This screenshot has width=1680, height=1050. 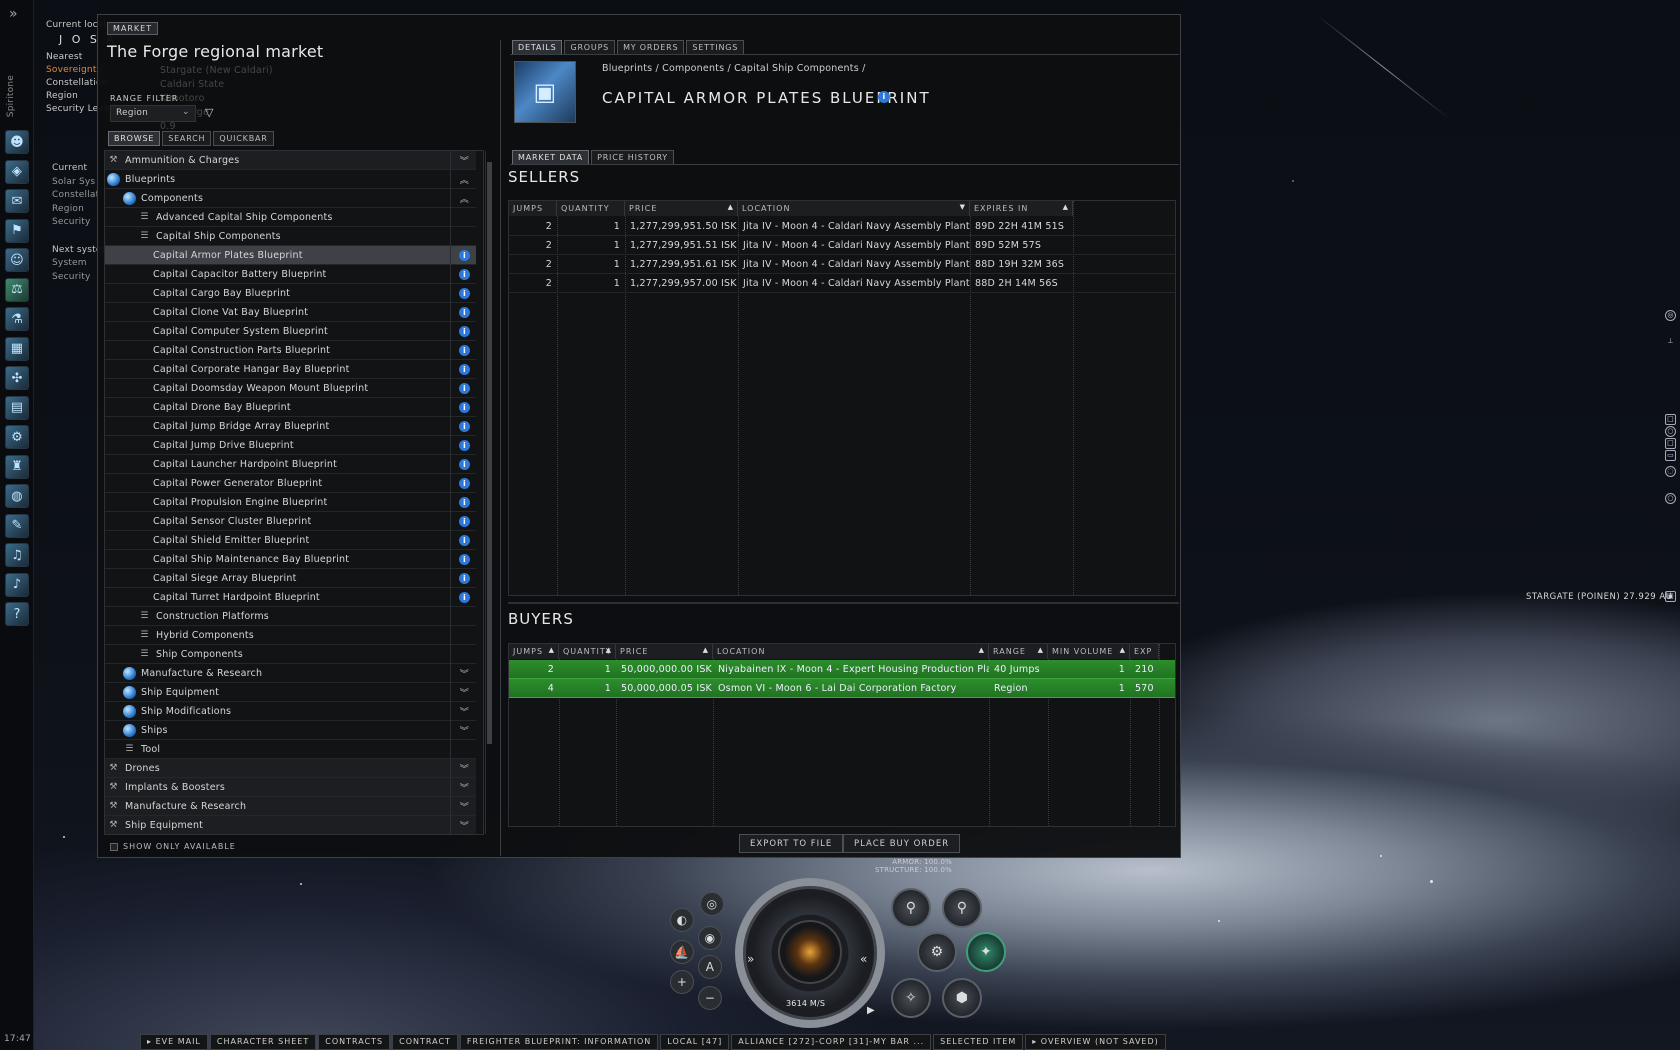 What do you see at coordinates (290, 160) in the screenshot?
I see `tree-row: ⚒ Ammunition & Charges ︾` at bounding box center [290, 160].